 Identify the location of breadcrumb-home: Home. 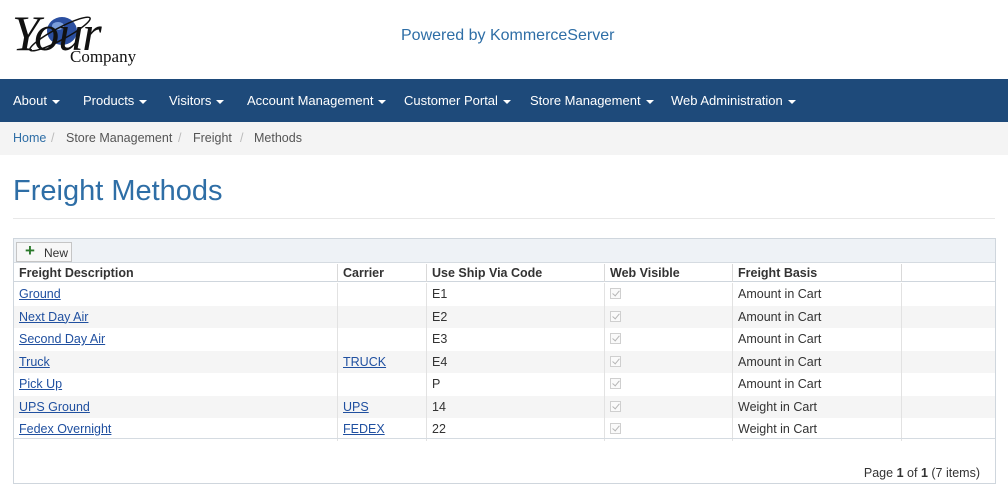
(29, 138).